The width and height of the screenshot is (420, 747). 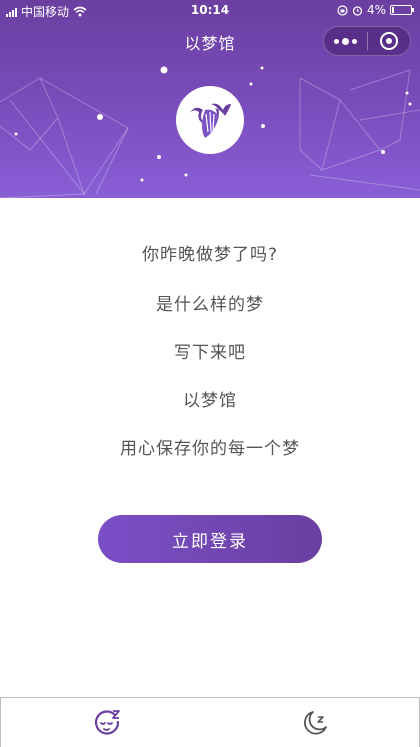 What do you see at coordinates (210, 255) in the screenshot?
I see `intro-line: 你昨晚做梦了吗?` at bounding box center [210, 255].